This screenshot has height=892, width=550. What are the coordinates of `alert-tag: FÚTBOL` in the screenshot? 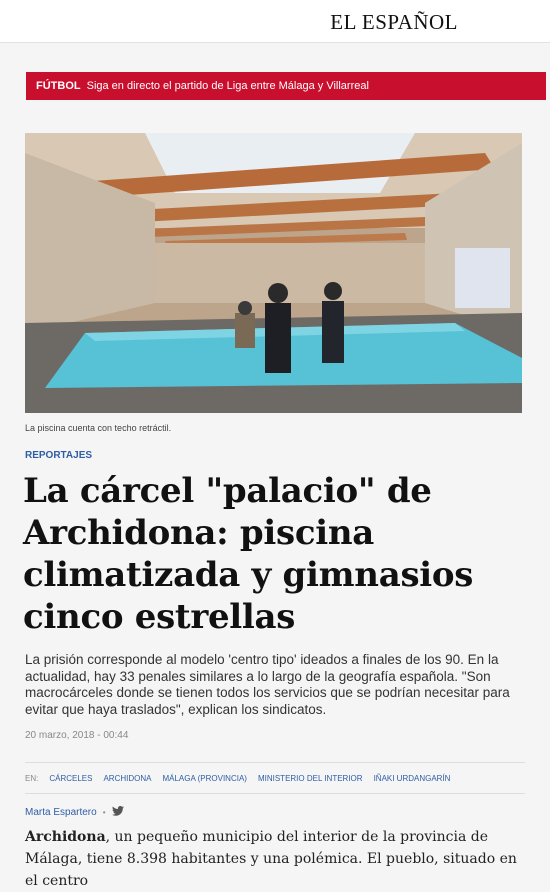 It's located at (58, 86).